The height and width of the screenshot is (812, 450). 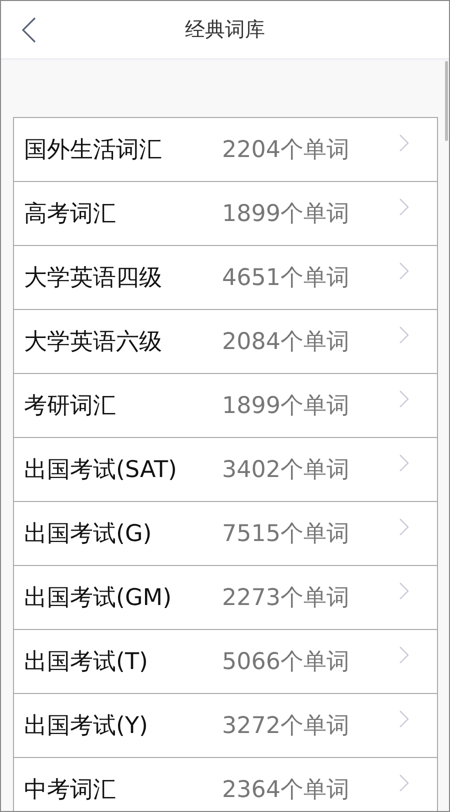 I want to click on word-count: 2273个单词, so click(x=286, y=598).